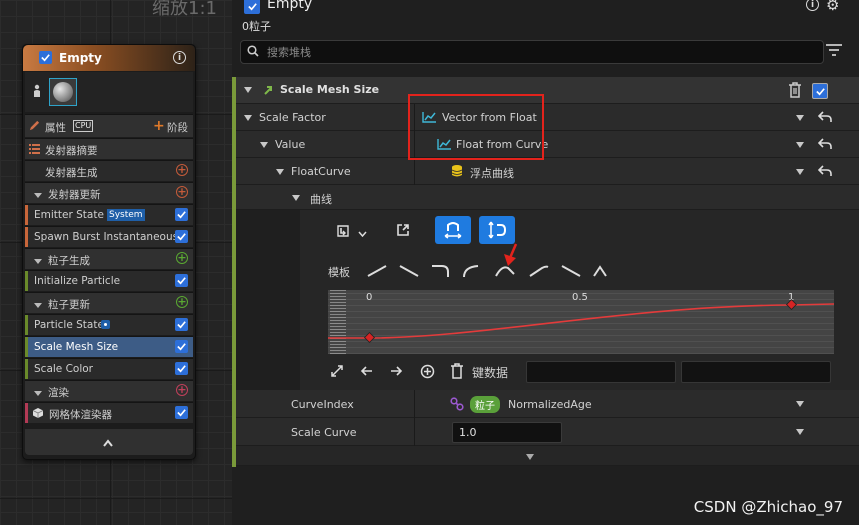  Describe the element at coordinates (601, 372) in the screenshot. I see `key-time-input` at that location.